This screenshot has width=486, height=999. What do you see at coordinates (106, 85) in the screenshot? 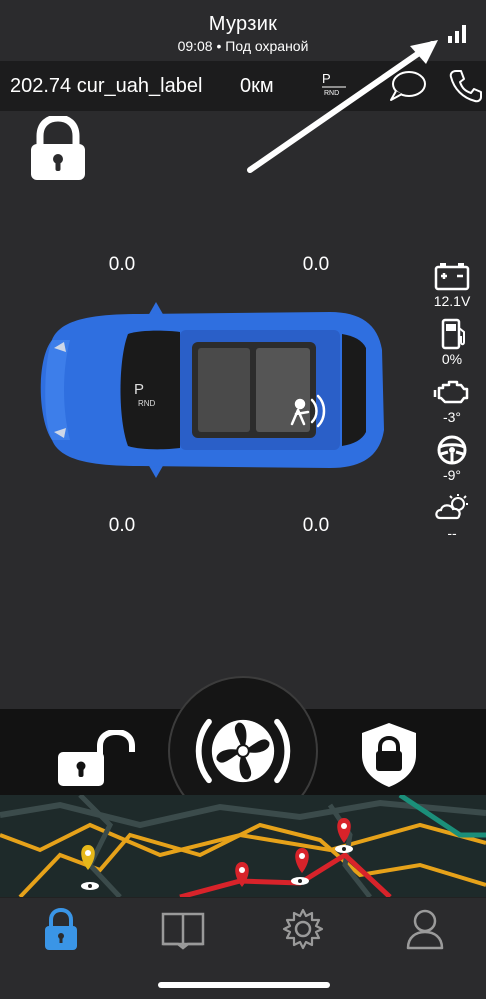
I see `balance-label: 202.74 cur_uah_label` at bounding box center [106, 85].